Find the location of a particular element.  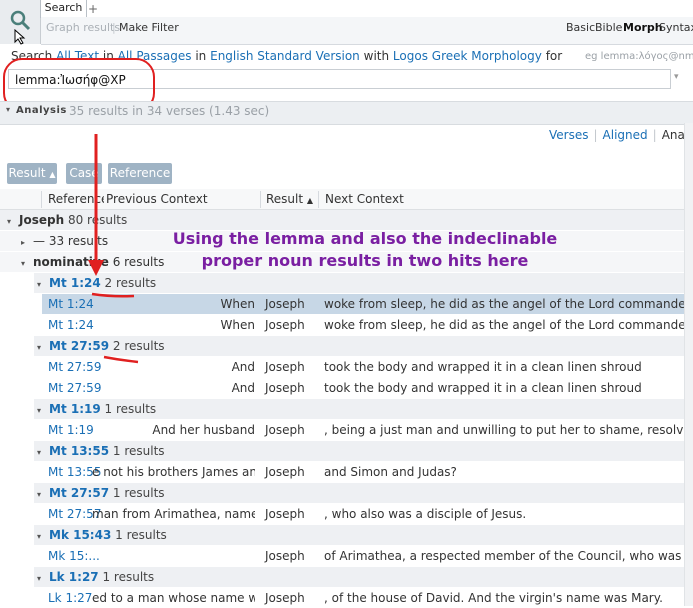

group-by-reference-pill: Reference is located at coordinates (140, 173).